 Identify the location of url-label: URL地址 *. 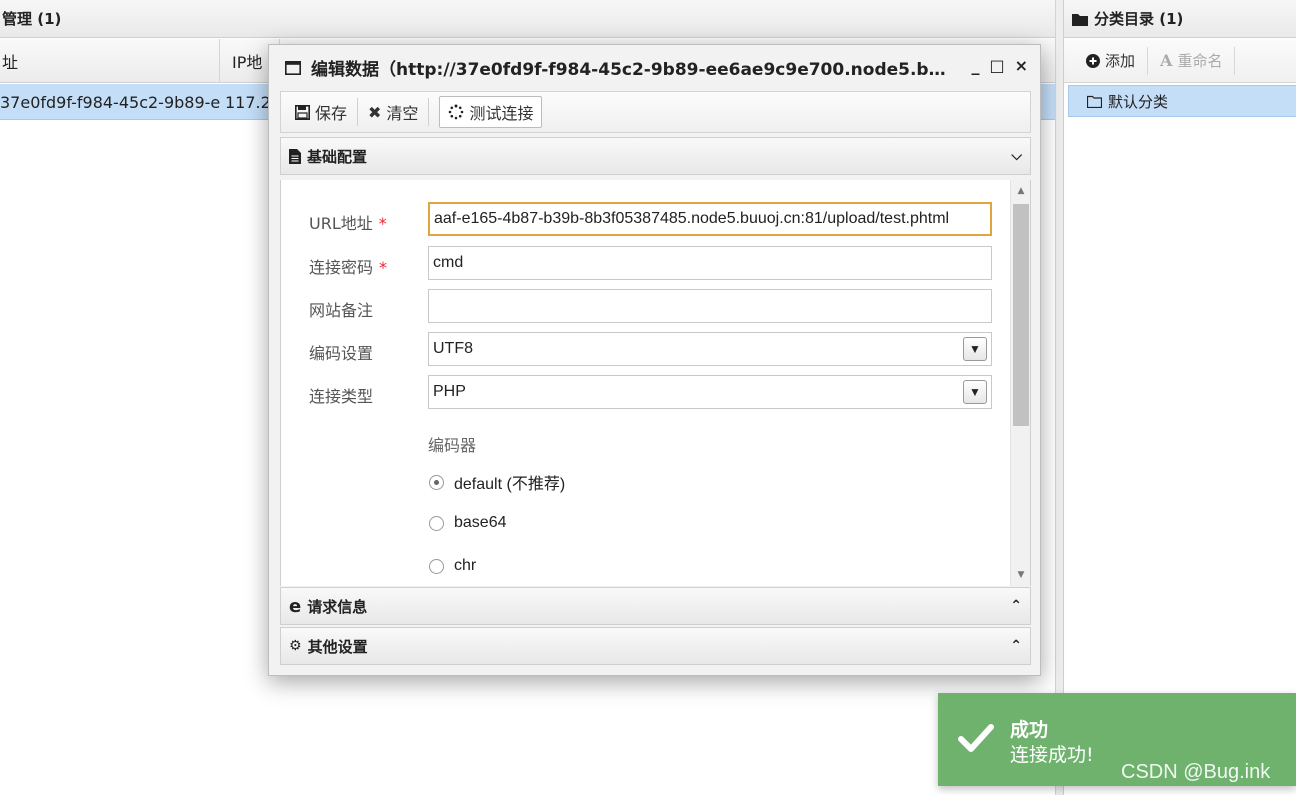
(348, 222).